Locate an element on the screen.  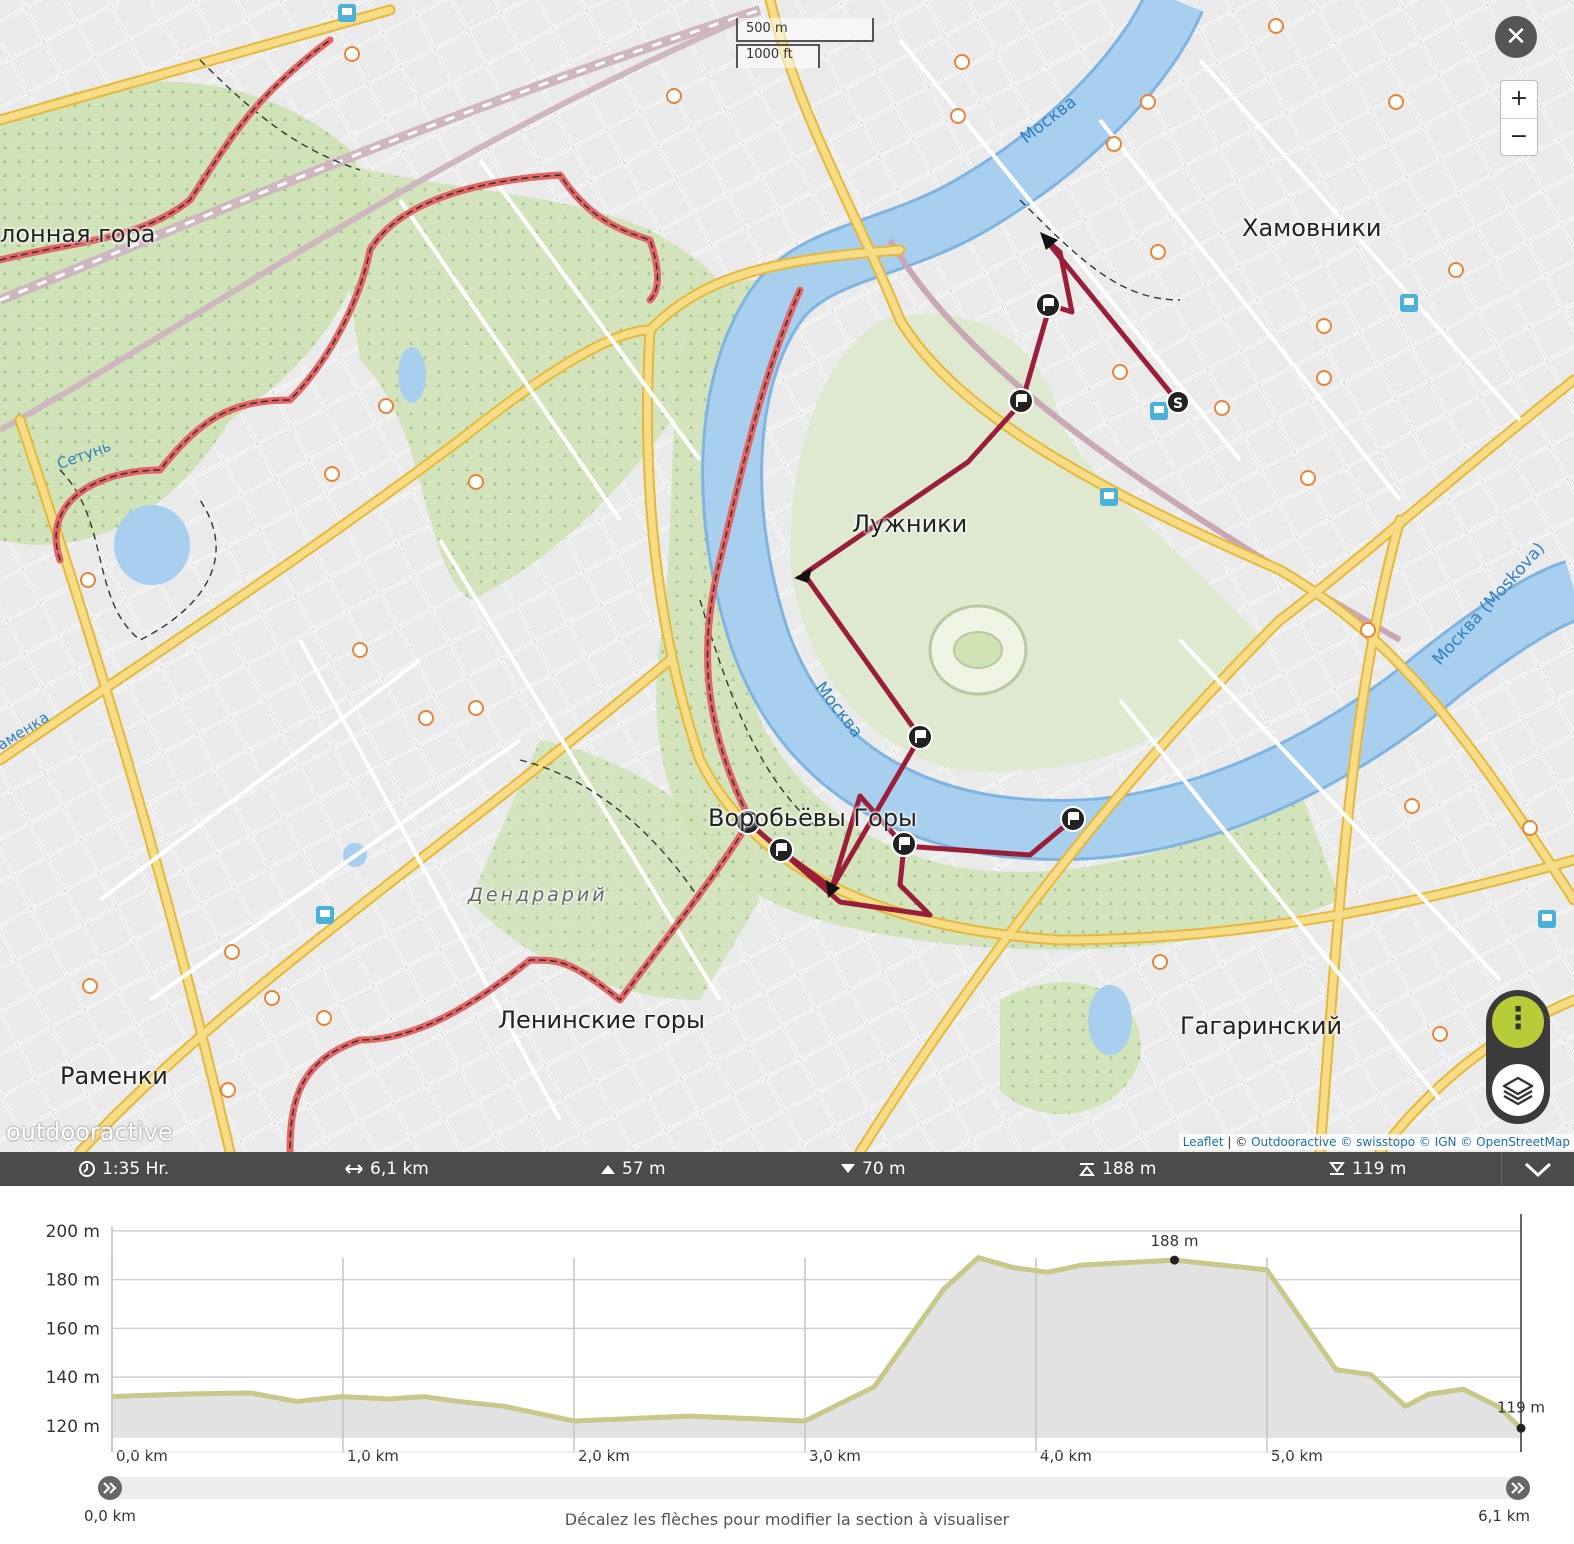
scale-imperial: 1000 ft is located at coordinates (769, 54).